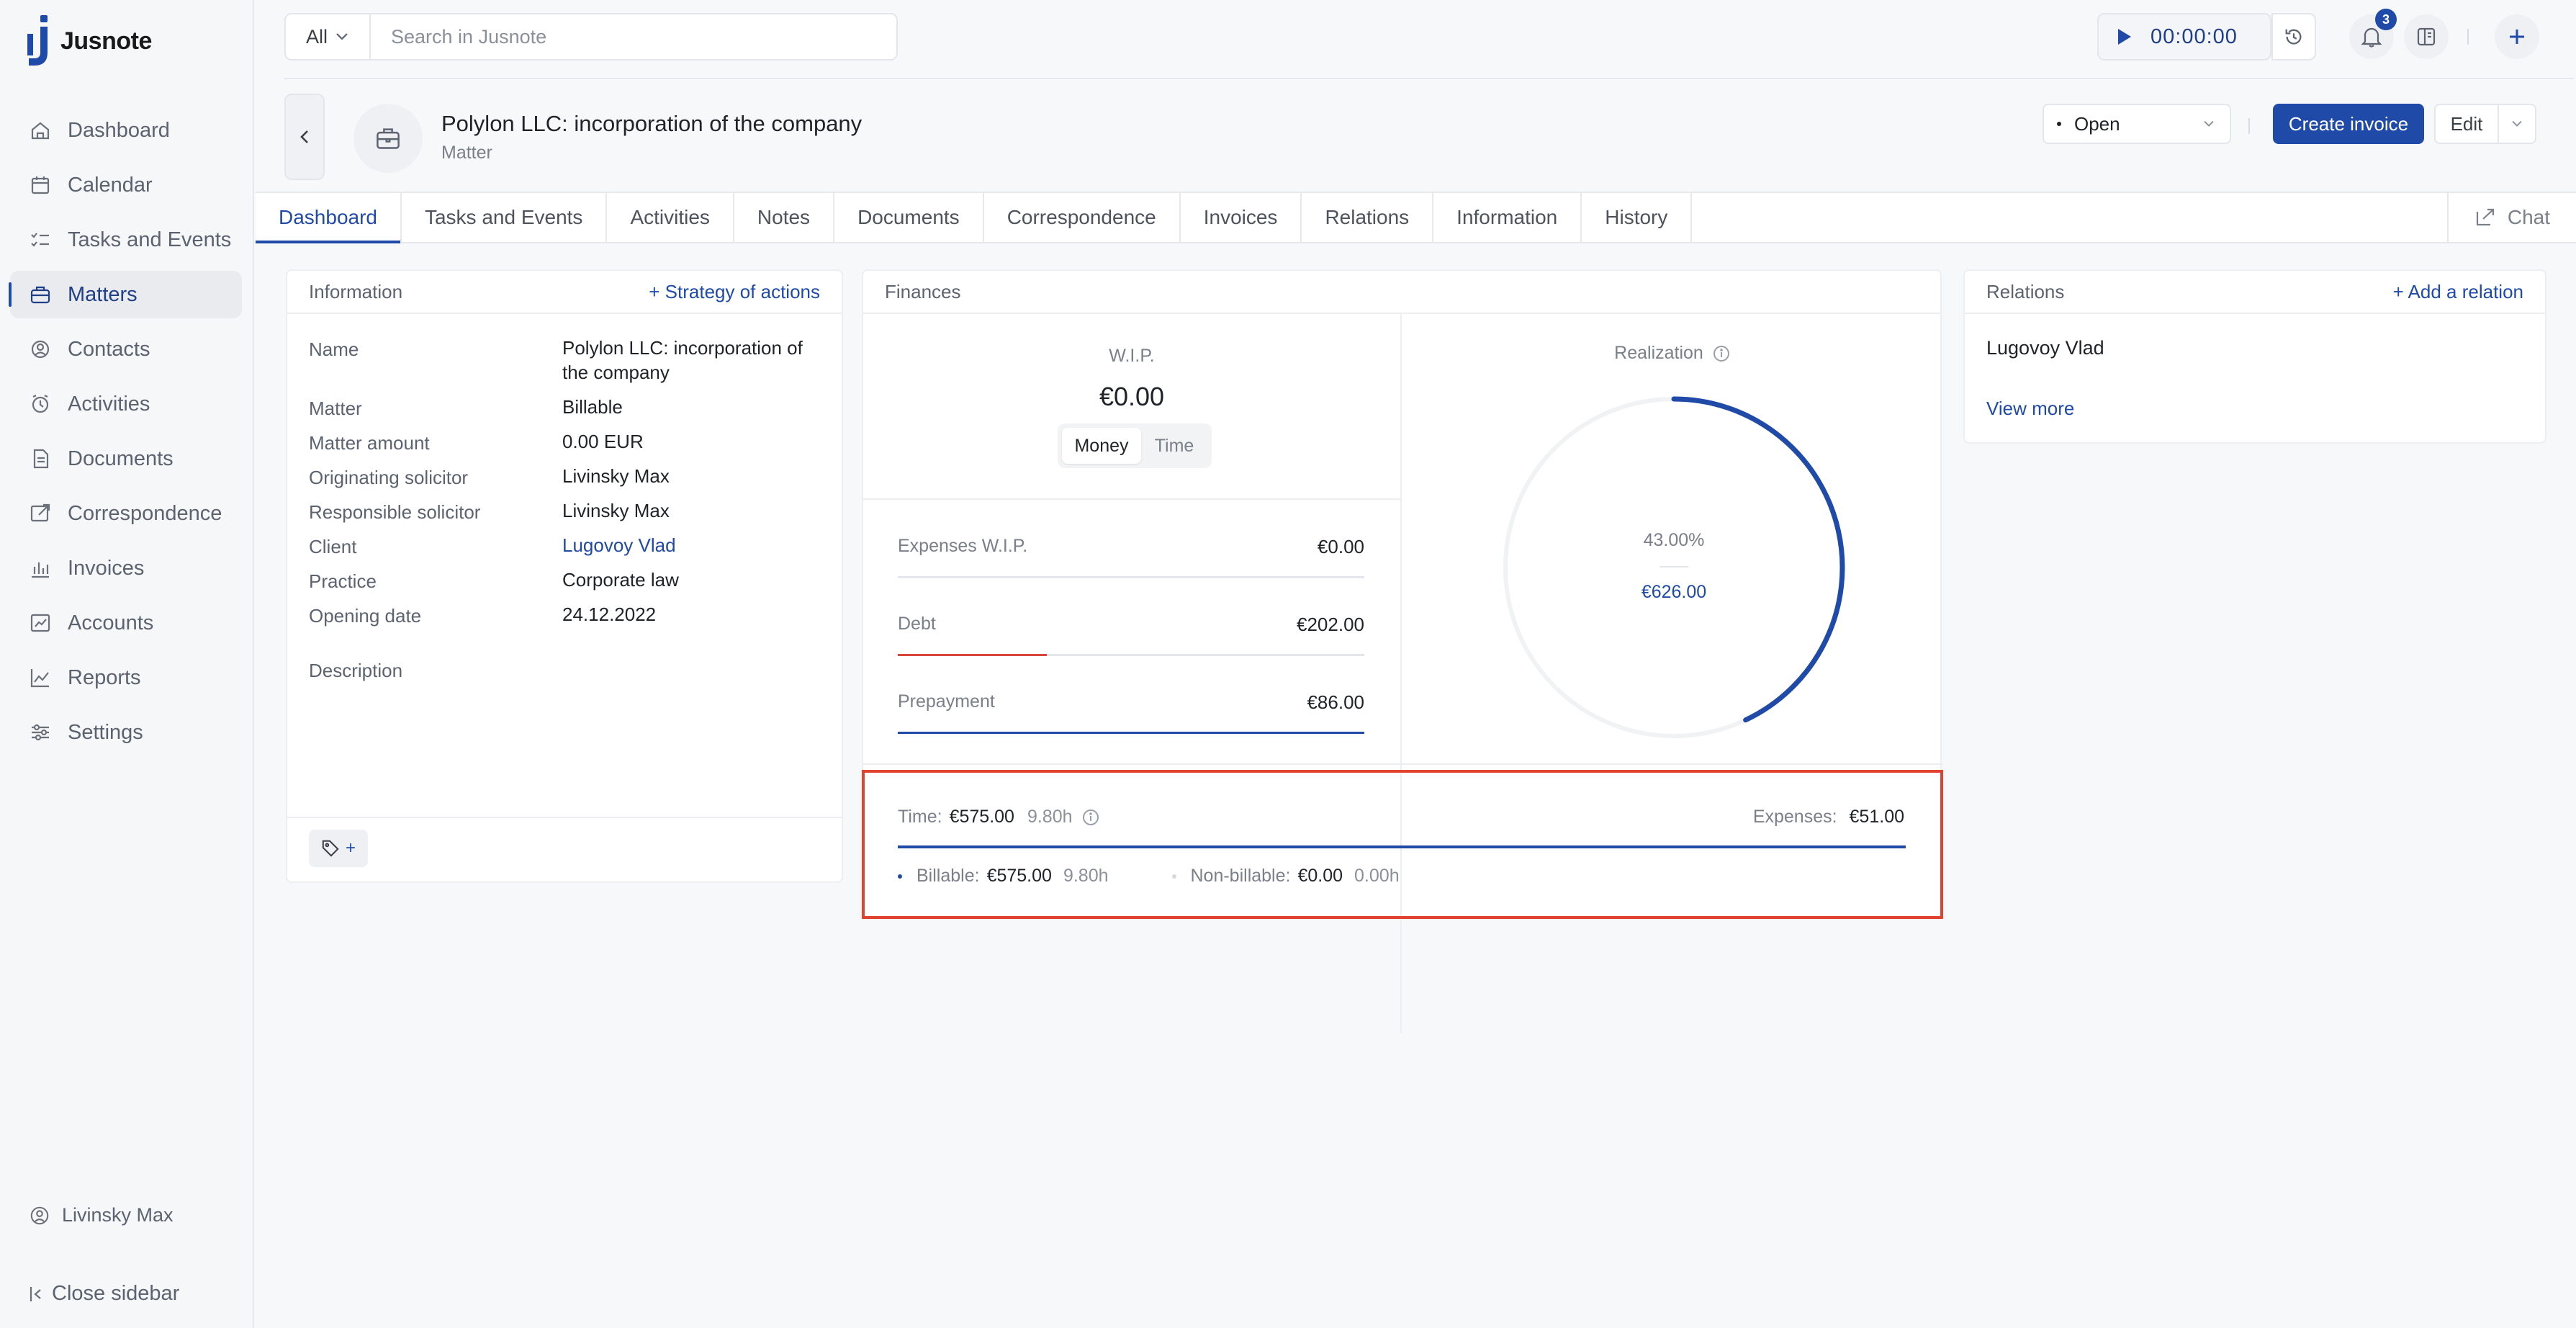  Describe the element at coordinates (2125, 36) in the screenshot. I see `timer-play-button` at that location.